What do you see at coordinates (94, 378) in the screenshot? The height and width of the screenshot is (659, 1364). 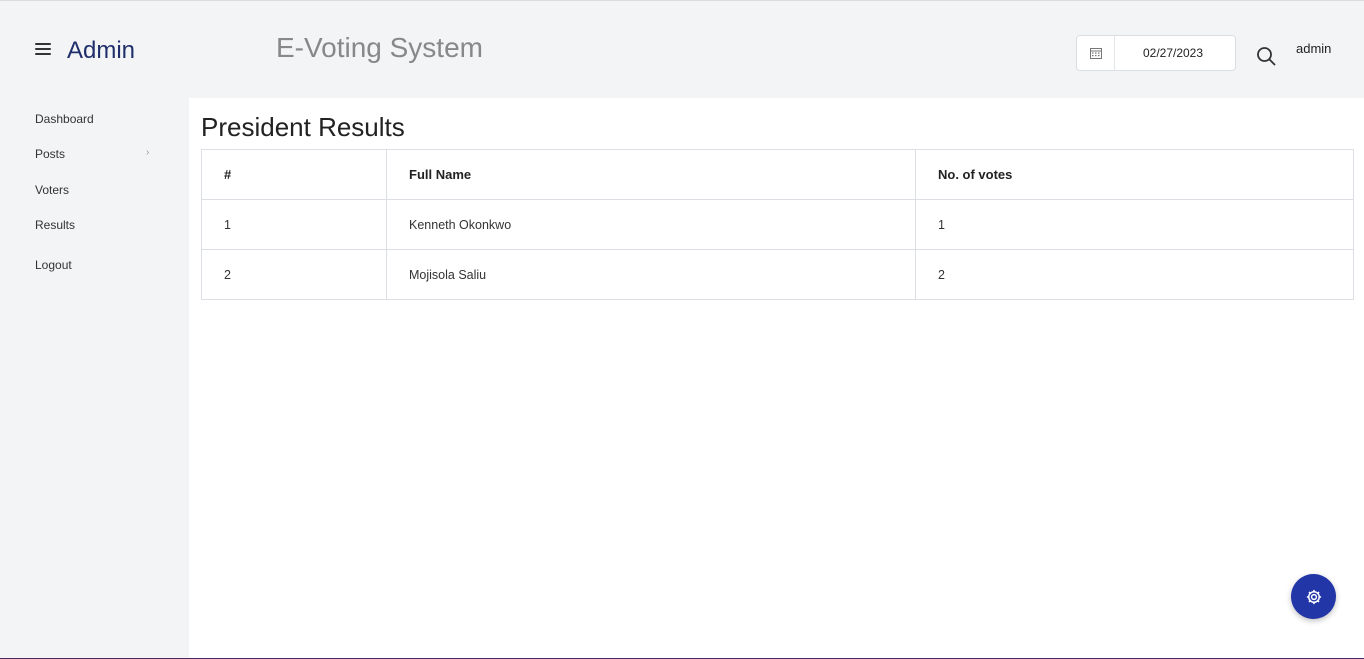 I see `sidebar: Dashboard Posts › Voters Results Logout` at bounding box center [94, 378].